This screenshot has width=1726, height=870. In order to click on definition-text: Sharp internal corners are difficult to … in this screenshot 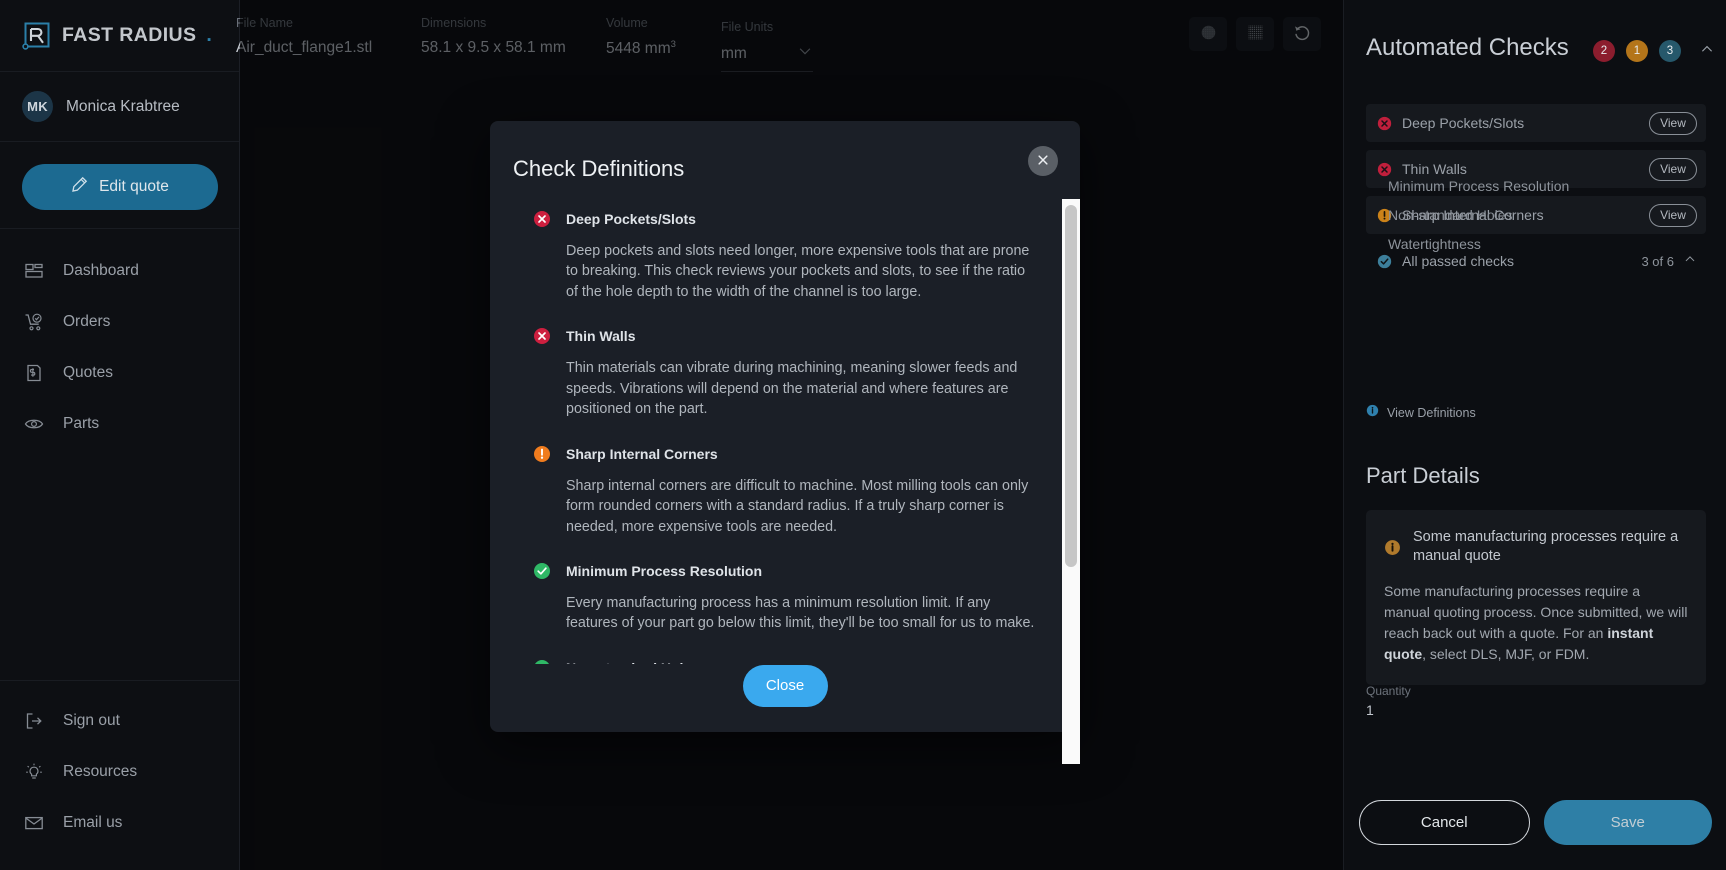, I will do `click(797, 506)`.